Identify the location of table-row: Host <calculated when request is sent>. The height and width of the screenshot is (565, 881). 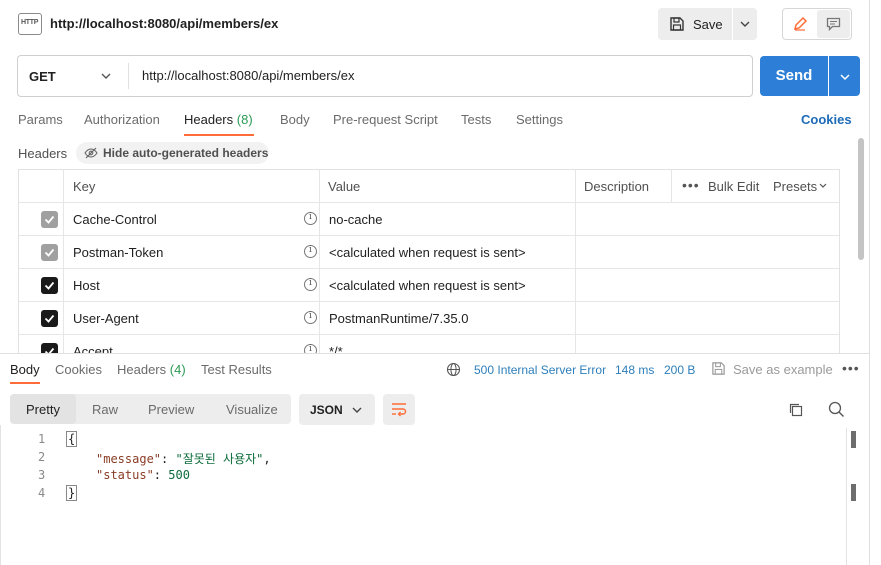
(429, 285).